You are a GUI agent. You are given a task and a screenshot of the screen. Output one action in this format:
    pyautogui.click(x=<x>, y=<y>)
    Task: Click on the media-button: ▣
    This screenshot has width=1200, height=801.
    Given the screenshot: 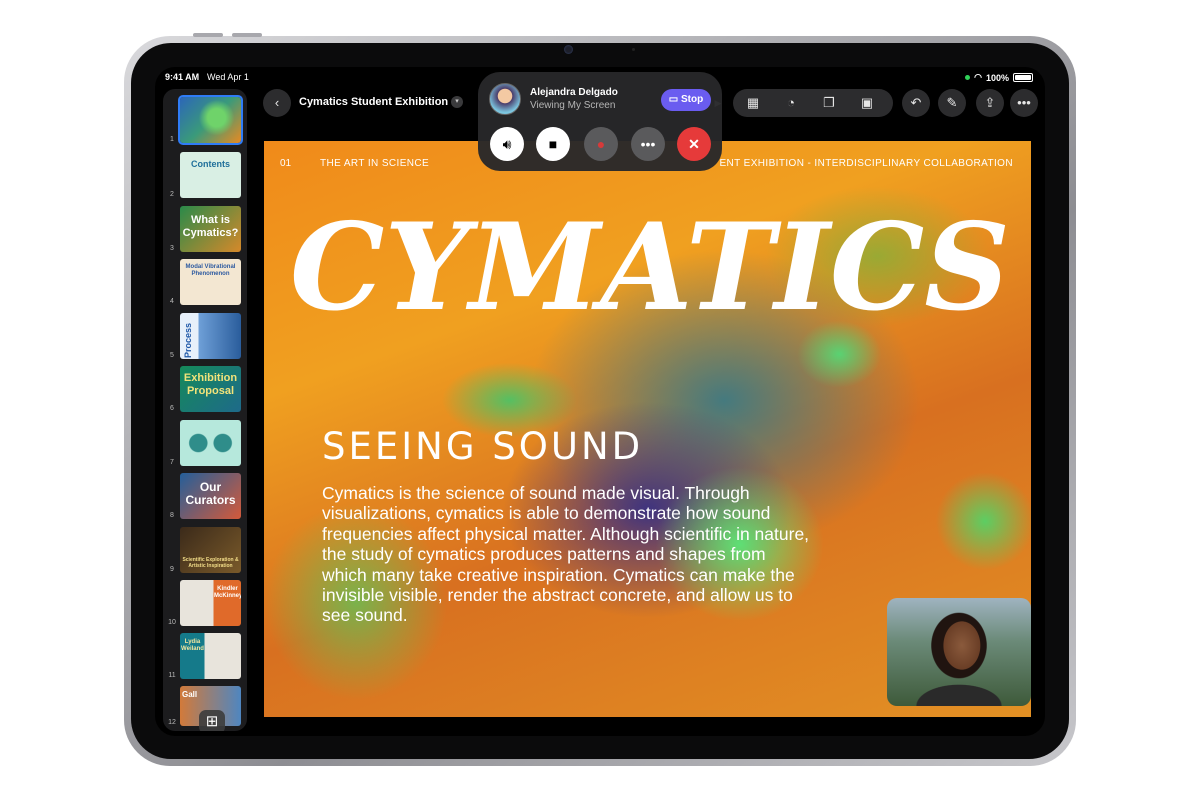 What is the action you would take?
    pyautogui.click(x=867, y=103)
    